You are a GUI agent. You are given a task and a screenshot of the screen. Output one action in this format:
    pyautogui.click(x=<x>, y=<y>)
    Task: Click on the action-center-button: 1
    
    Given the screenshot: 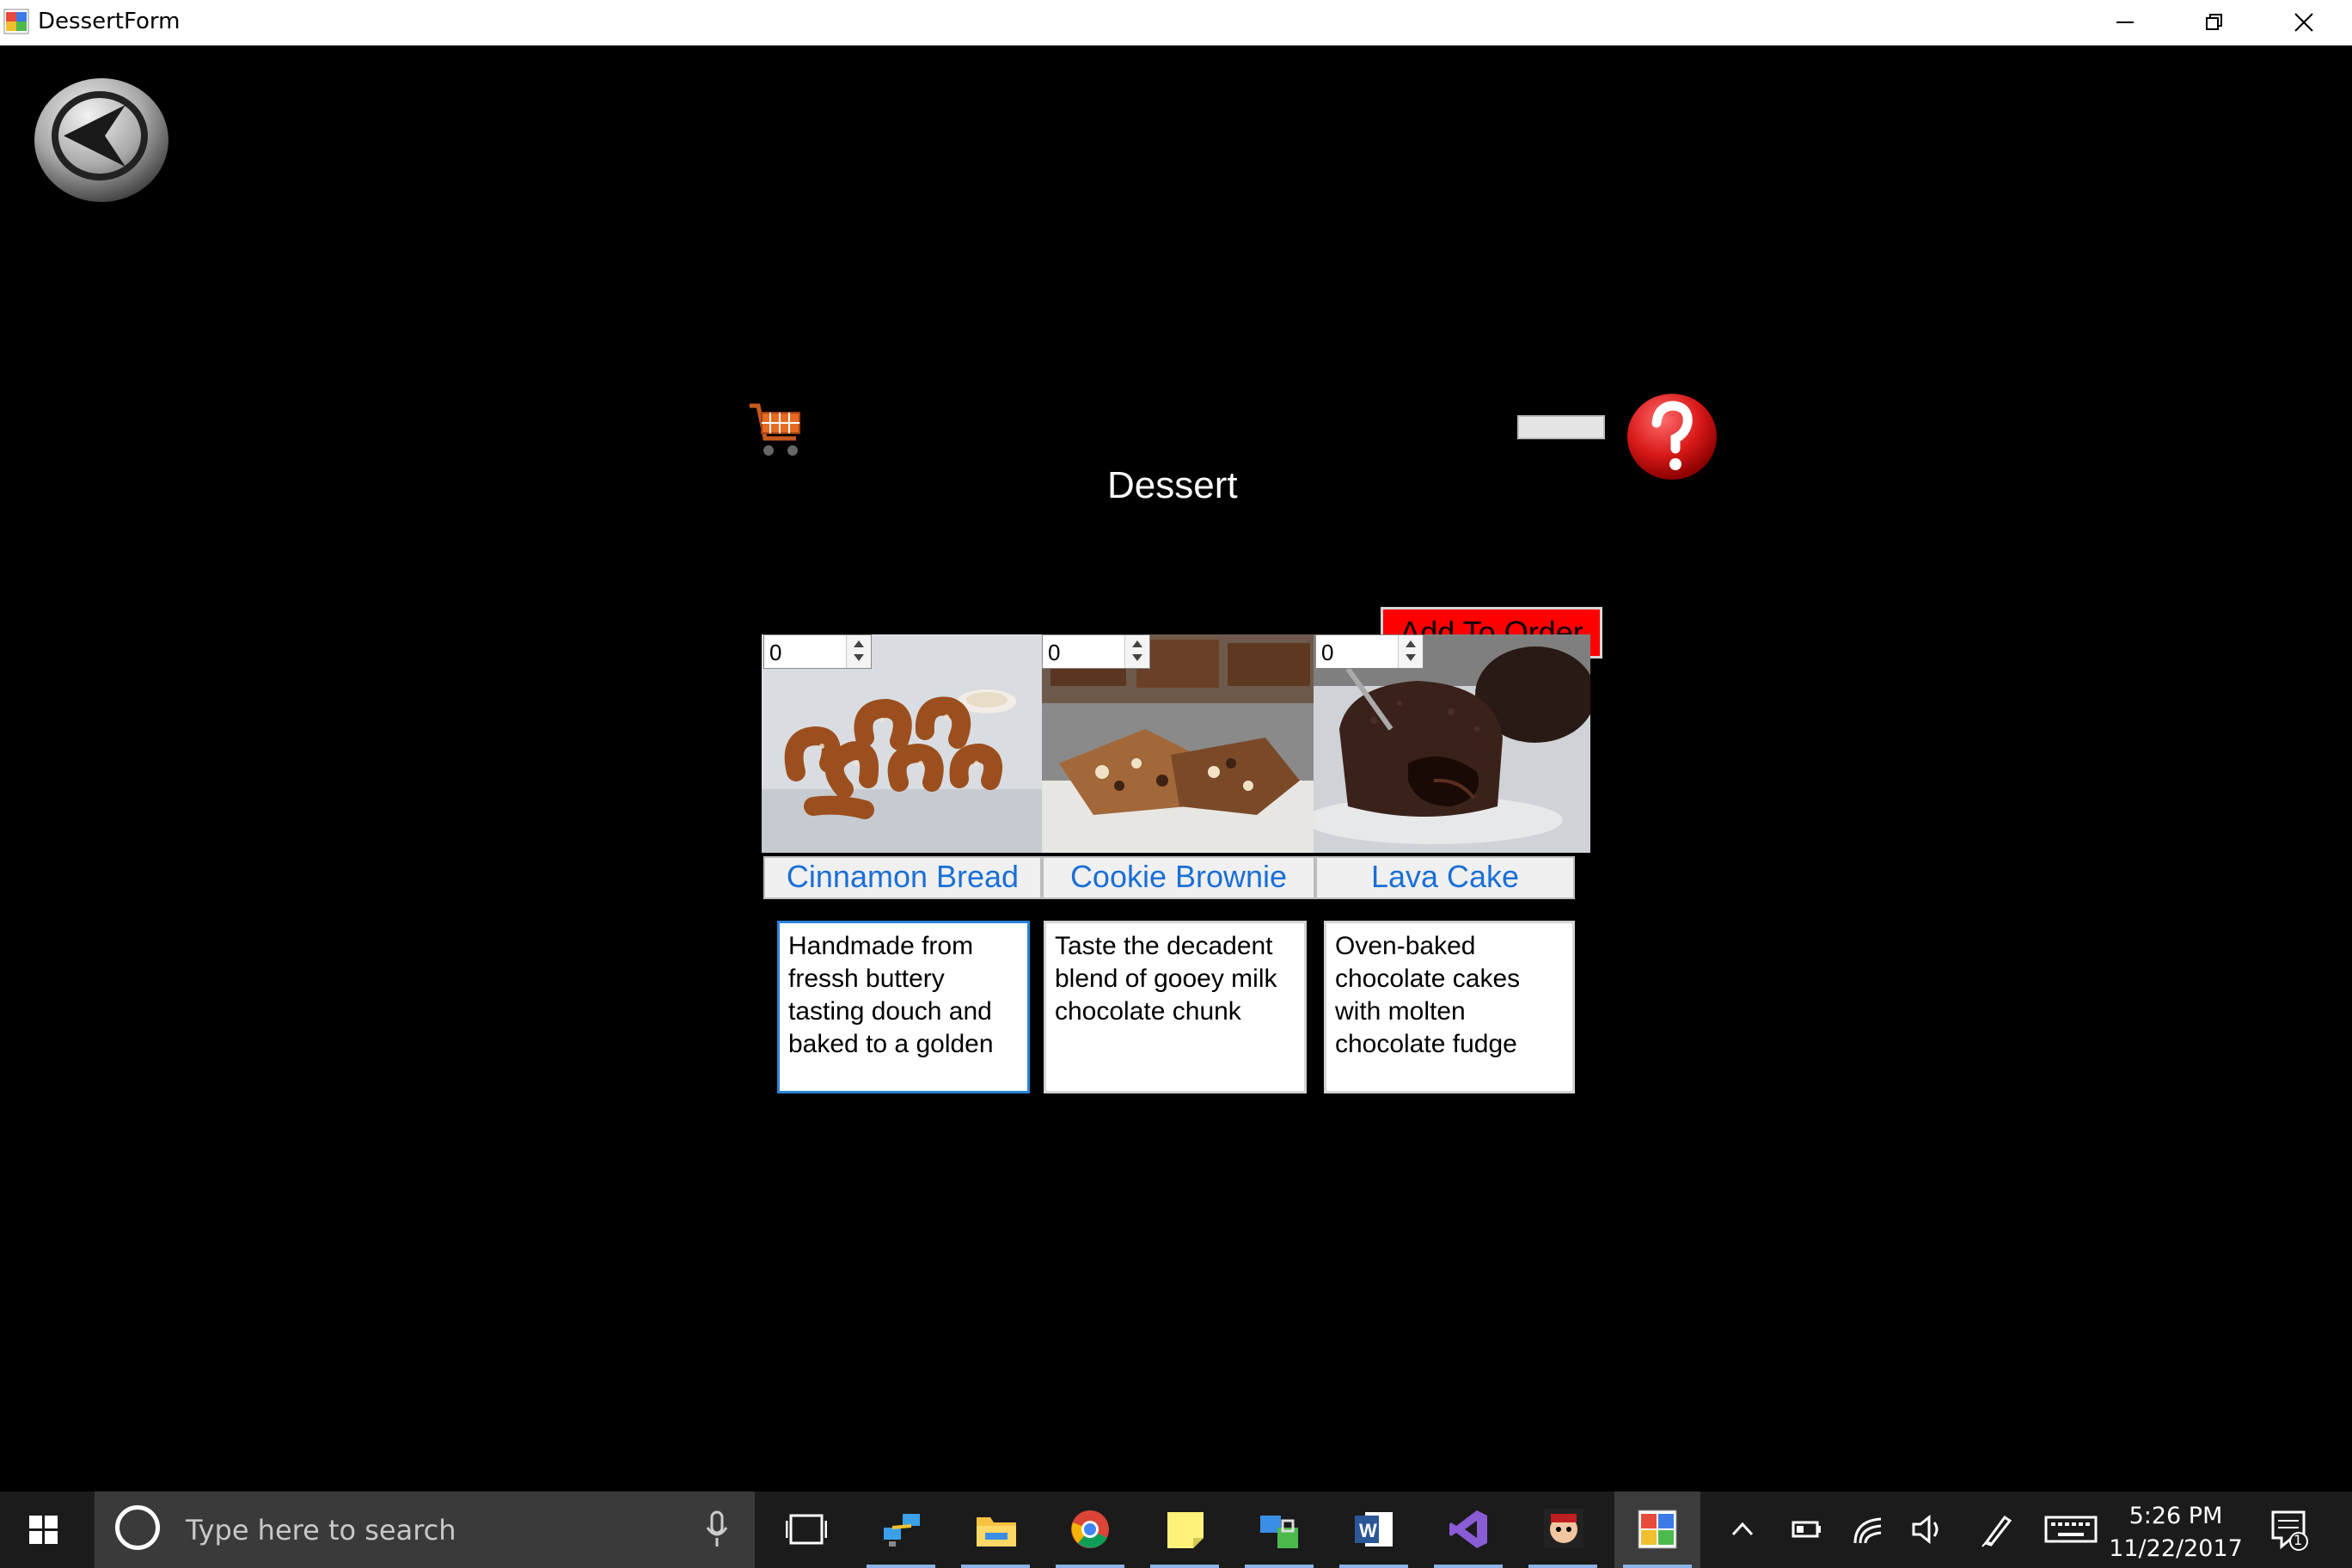 What is the action you would take?
    pyautogui.click(x=2290, y=1532)
    